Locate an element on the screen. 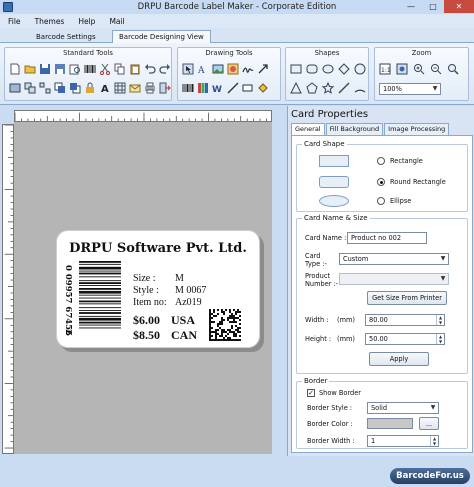 The width and height of the screenshot is (474, 487). tab-fill-background: Fill Background is located at coordinates (354, 129).